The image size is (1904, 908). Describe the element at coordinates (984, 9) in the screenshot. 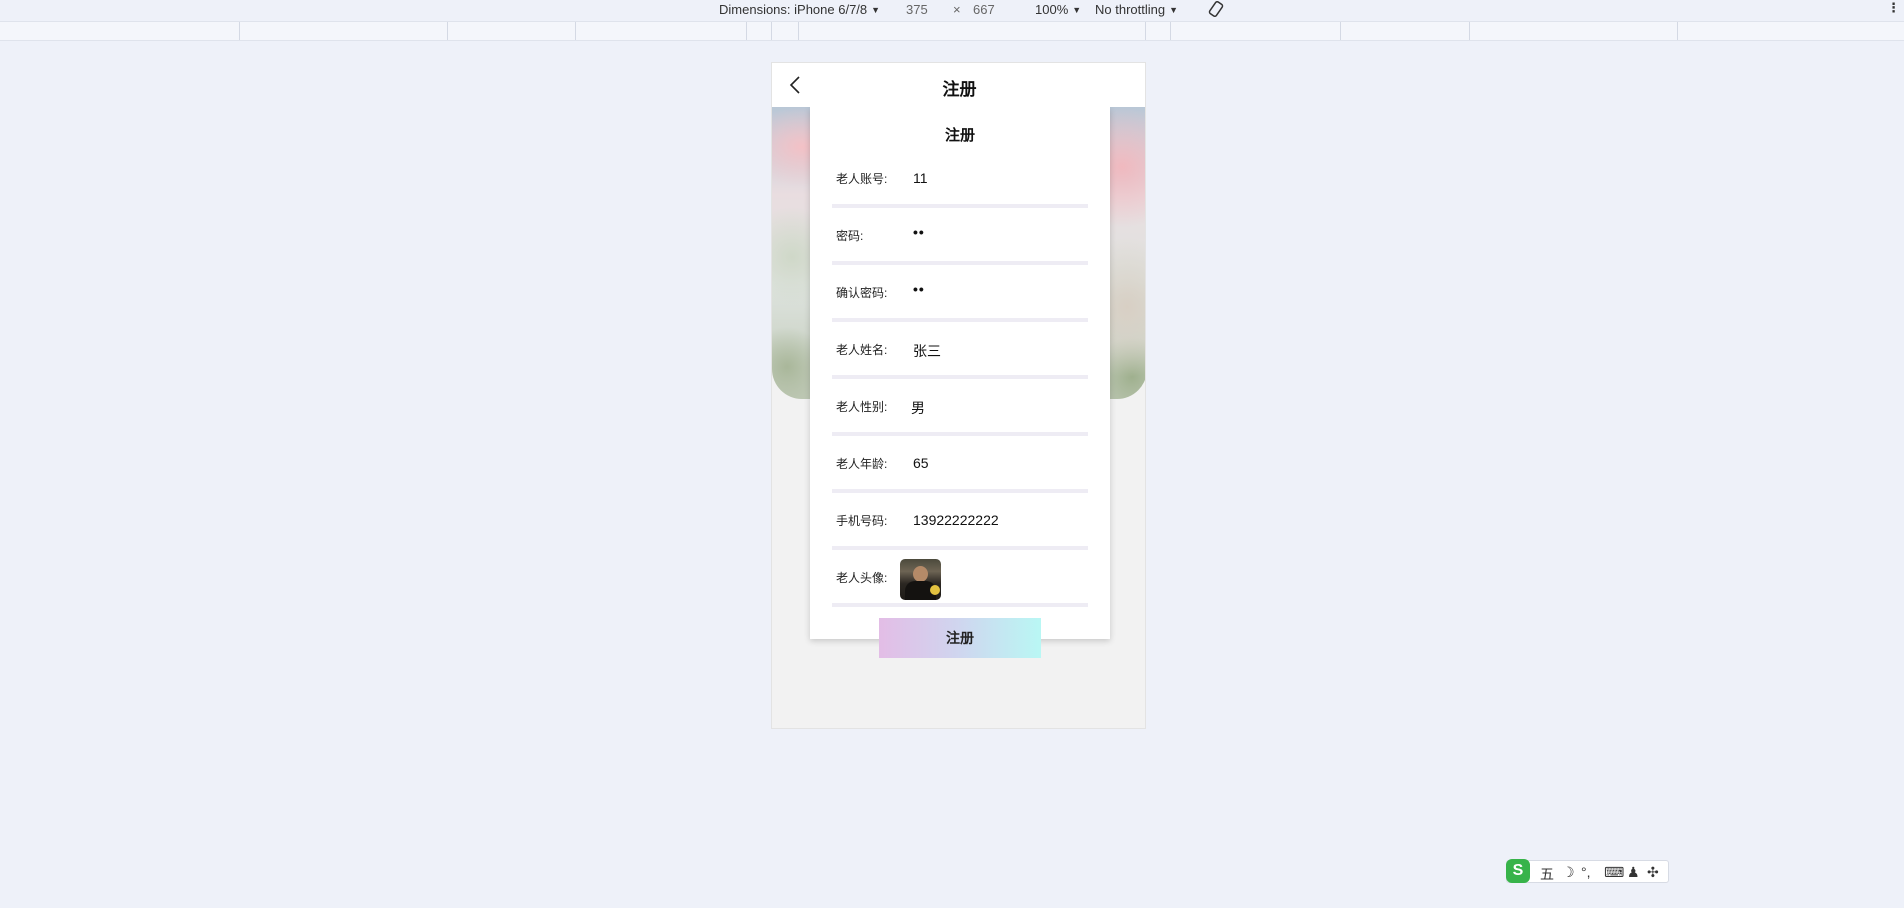

I see `height-input: 667` at that location.